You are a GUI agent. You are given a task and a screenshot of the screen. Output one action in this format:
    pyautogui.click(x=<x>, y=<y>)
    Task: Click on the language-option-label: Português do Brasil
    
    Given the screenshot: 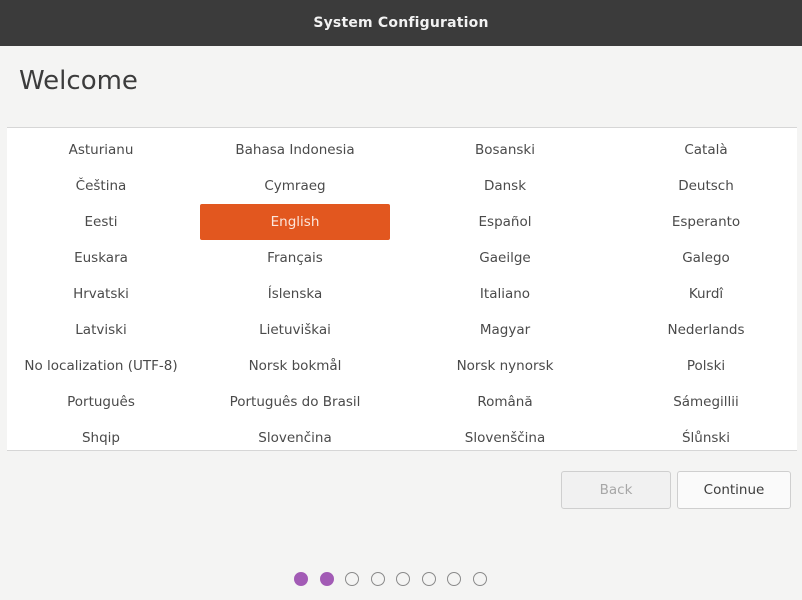 What is the action you would take?
    pyautogui.click(x=295, y=402)
    